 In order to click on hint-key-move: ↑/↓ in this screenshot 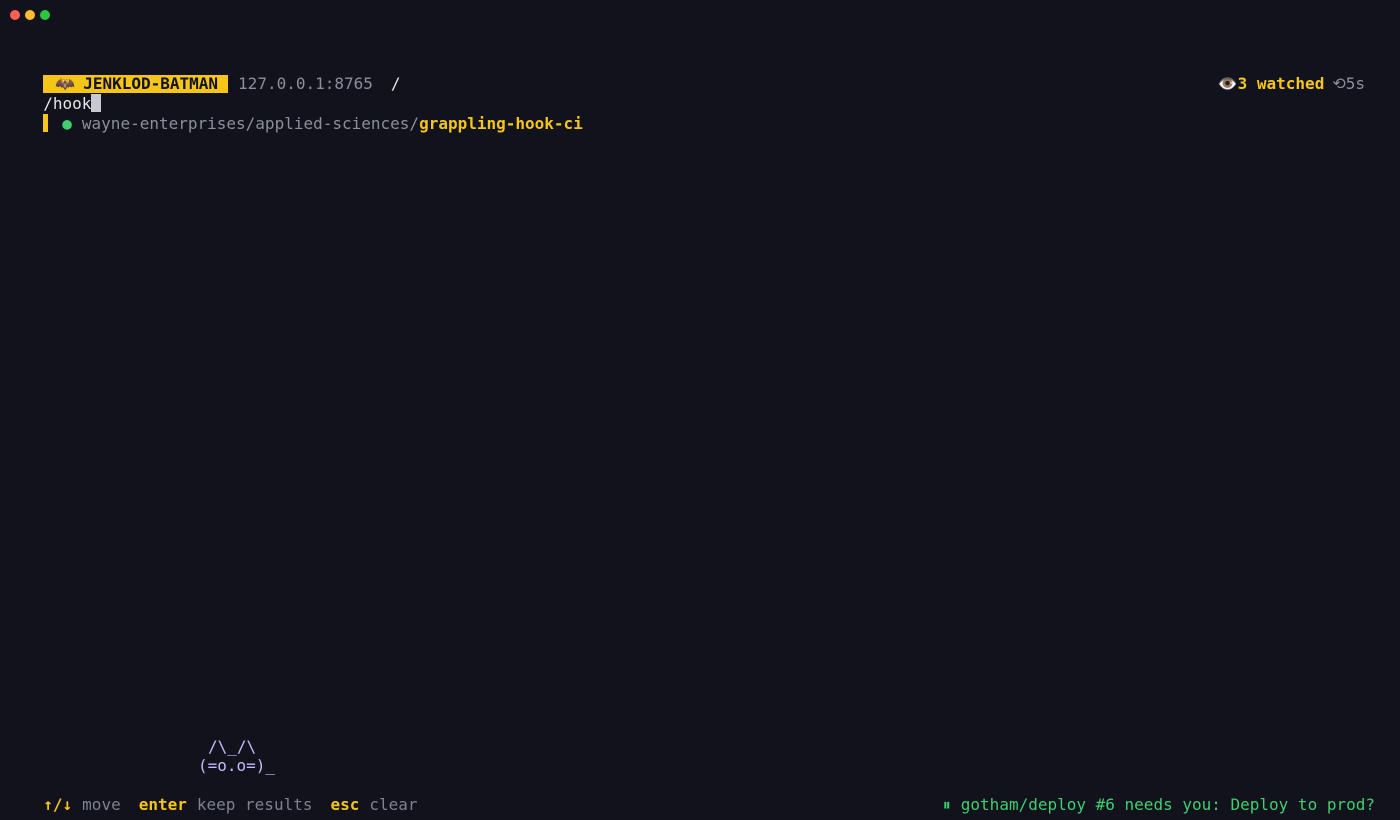, I will do `click(58, 804)`.